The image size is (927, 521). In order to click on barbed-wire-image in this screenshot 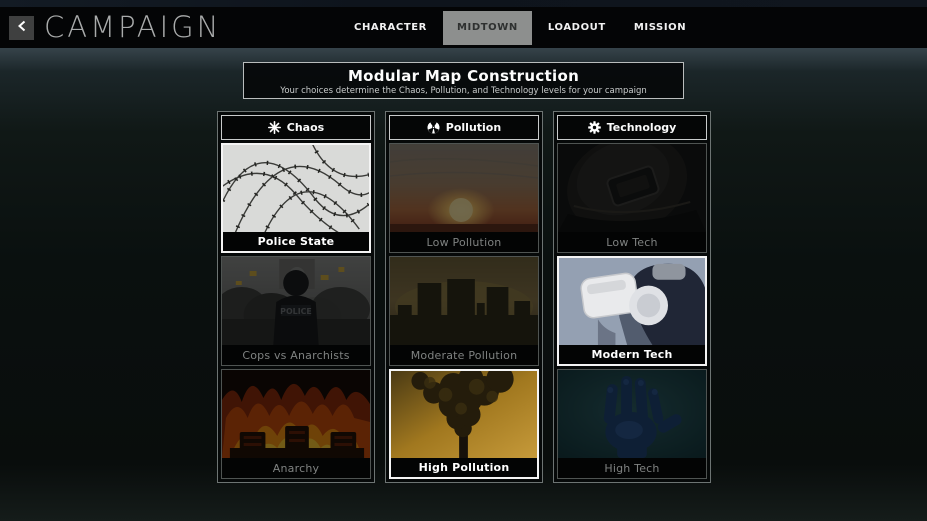, I will do `click(296, 188)`.